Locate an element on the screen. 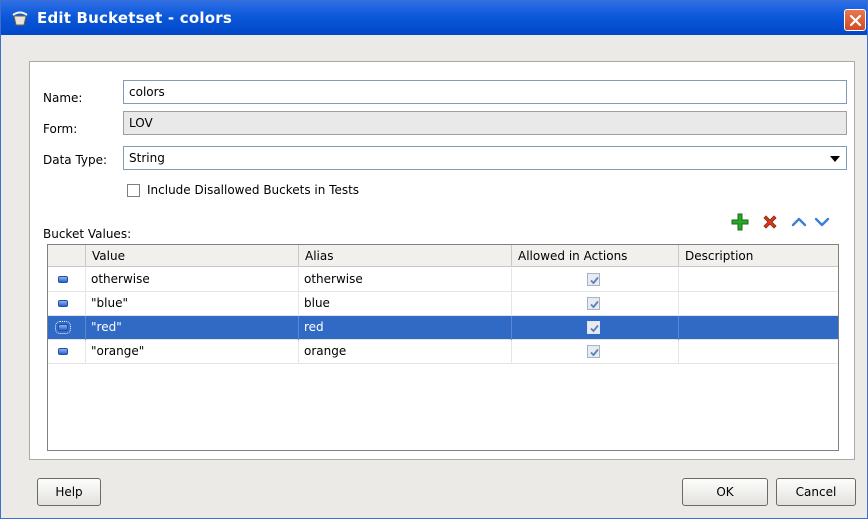 The image size is (868, 519). dialog-title: Edit Bucketset - colors is located at coordinates (134, 18).